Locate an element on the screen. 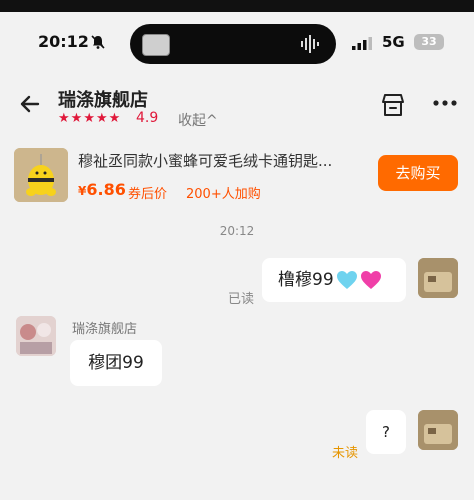  network-type: 5G is located at coordinates (393, 42).